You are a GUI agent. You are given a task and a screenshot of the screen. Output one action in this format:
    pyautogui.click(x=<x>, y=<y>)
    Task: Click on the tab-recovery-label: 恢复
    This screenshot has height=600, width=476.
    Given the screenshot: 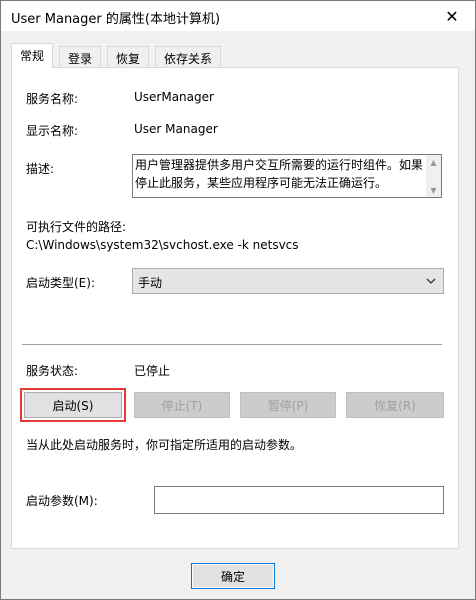 What is the action you would take?
    pyautogui.click(x=128, y=59)
    